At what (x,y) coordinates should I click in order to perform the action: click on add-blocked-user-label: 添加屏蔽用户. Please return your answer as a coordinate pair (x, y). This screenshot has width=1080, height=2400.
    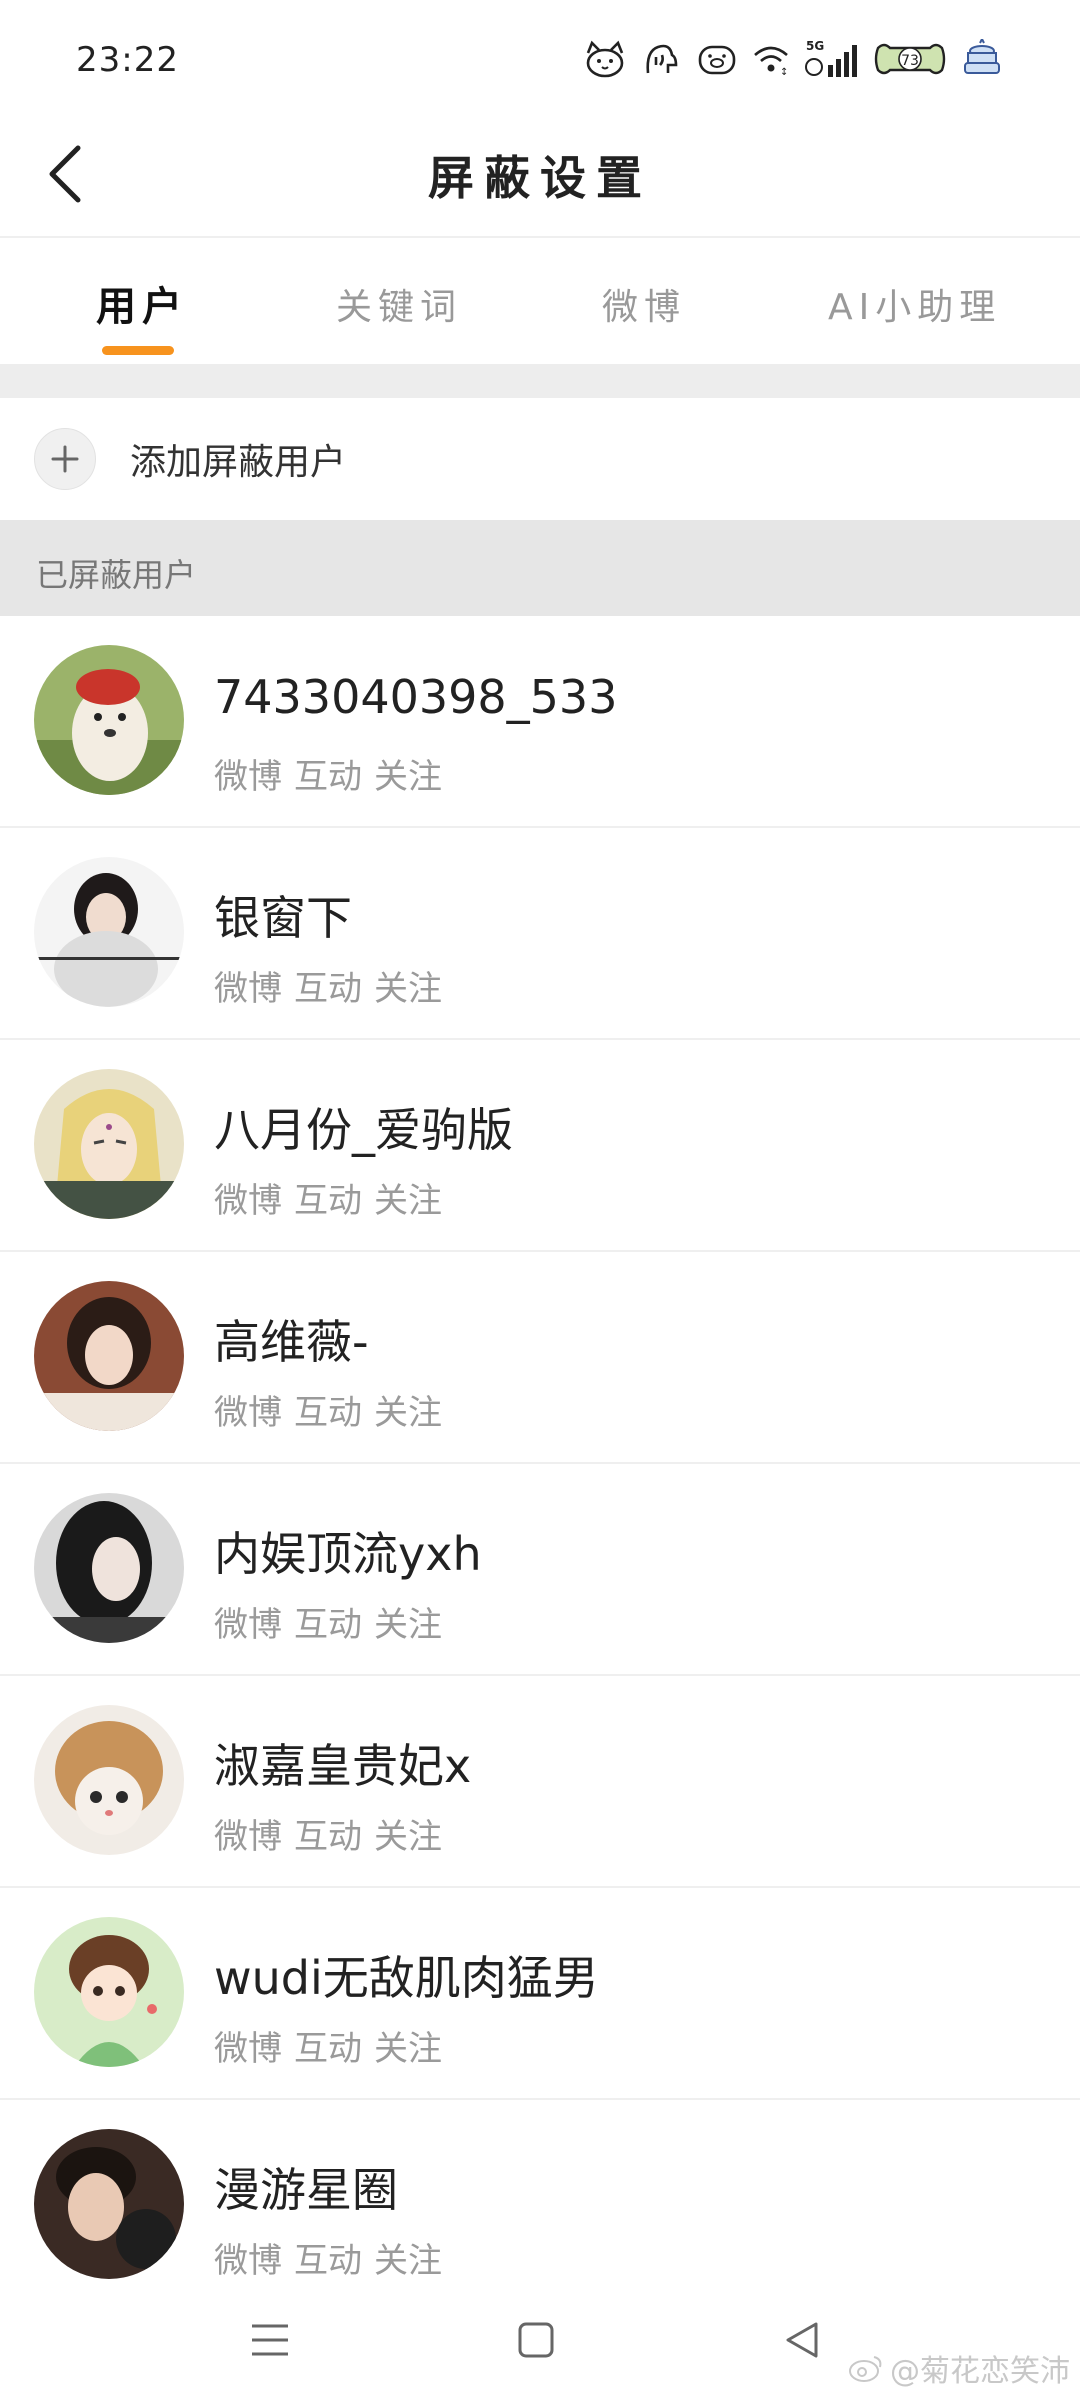
    Looking at the image, I should click on (238, 462).